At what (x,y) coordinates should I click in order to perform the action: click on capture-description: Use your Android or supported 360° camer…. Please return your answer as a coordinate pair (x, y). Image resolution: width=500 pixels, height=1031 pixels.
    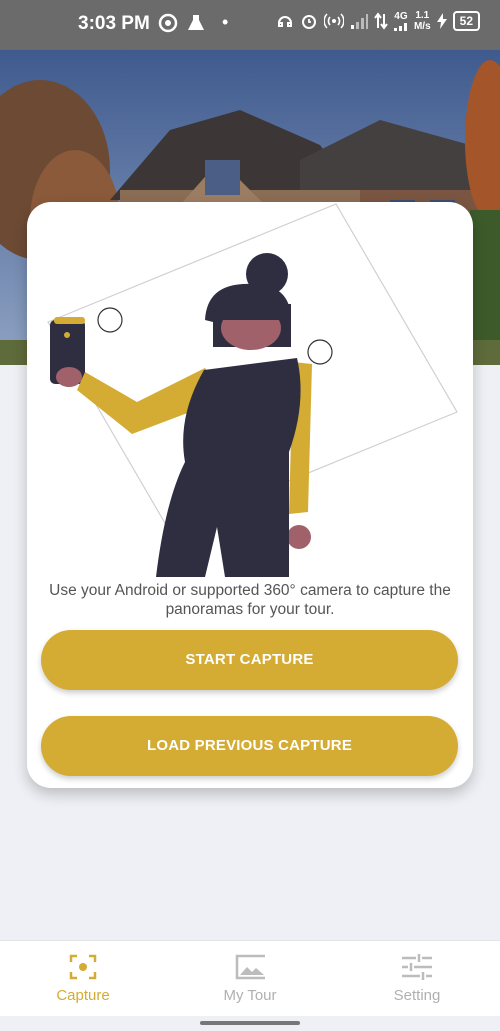
    Looking at the image, I should click on (250, 600).